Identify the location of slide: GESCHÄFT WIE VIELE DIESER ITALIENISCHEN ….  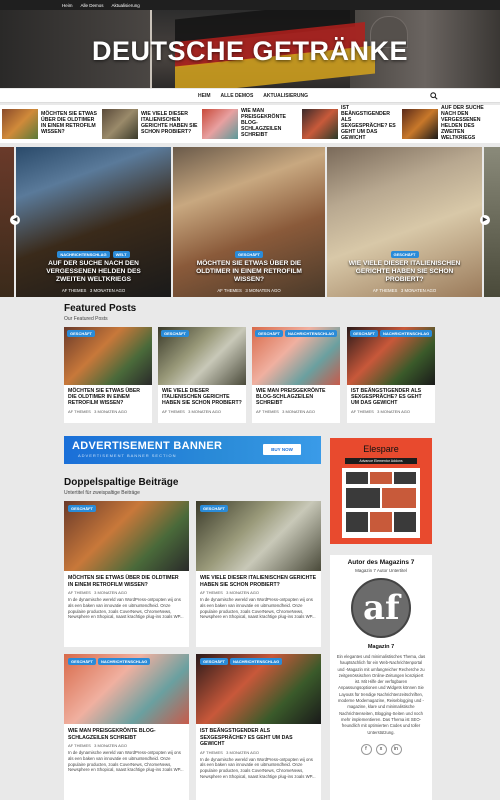
(404, 222).